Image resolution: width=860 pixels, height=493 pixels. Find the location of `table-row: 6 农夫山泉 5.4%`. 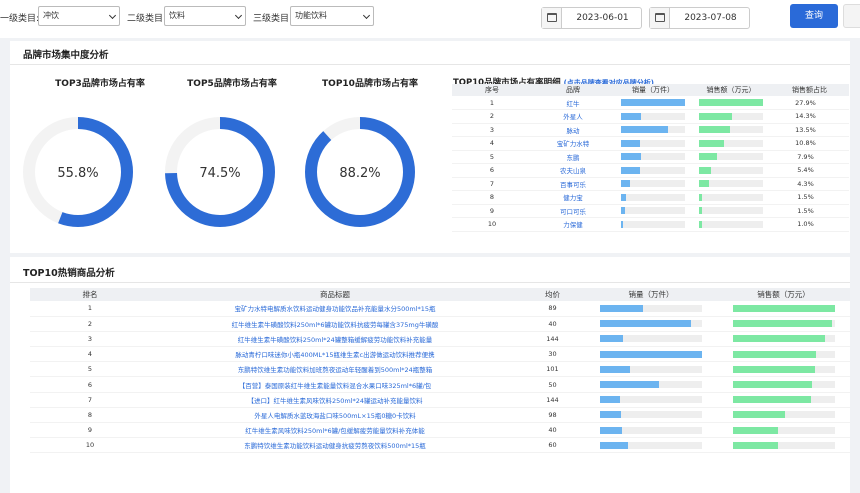

table-row: 6 农夫山泉 5.4% is located at coordinates (650, 170).